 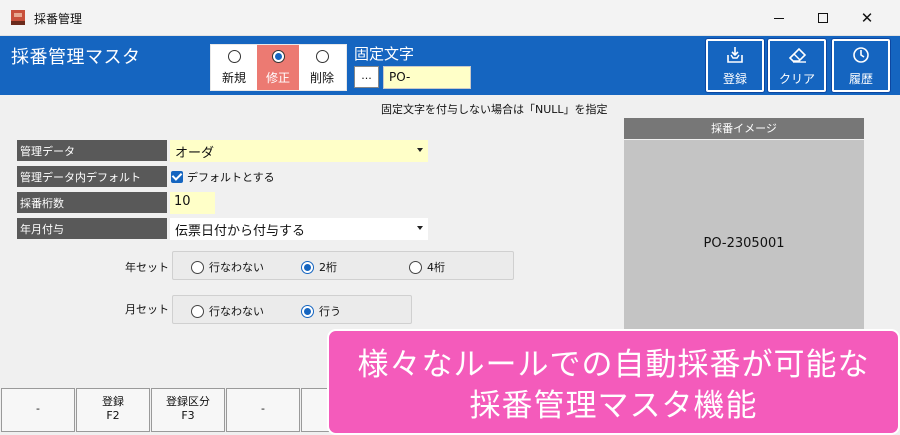 What do you see at coordinates (734, 79) in the screenshot?
I see `register-button-label: 登録` at bounding box center [734, 79].